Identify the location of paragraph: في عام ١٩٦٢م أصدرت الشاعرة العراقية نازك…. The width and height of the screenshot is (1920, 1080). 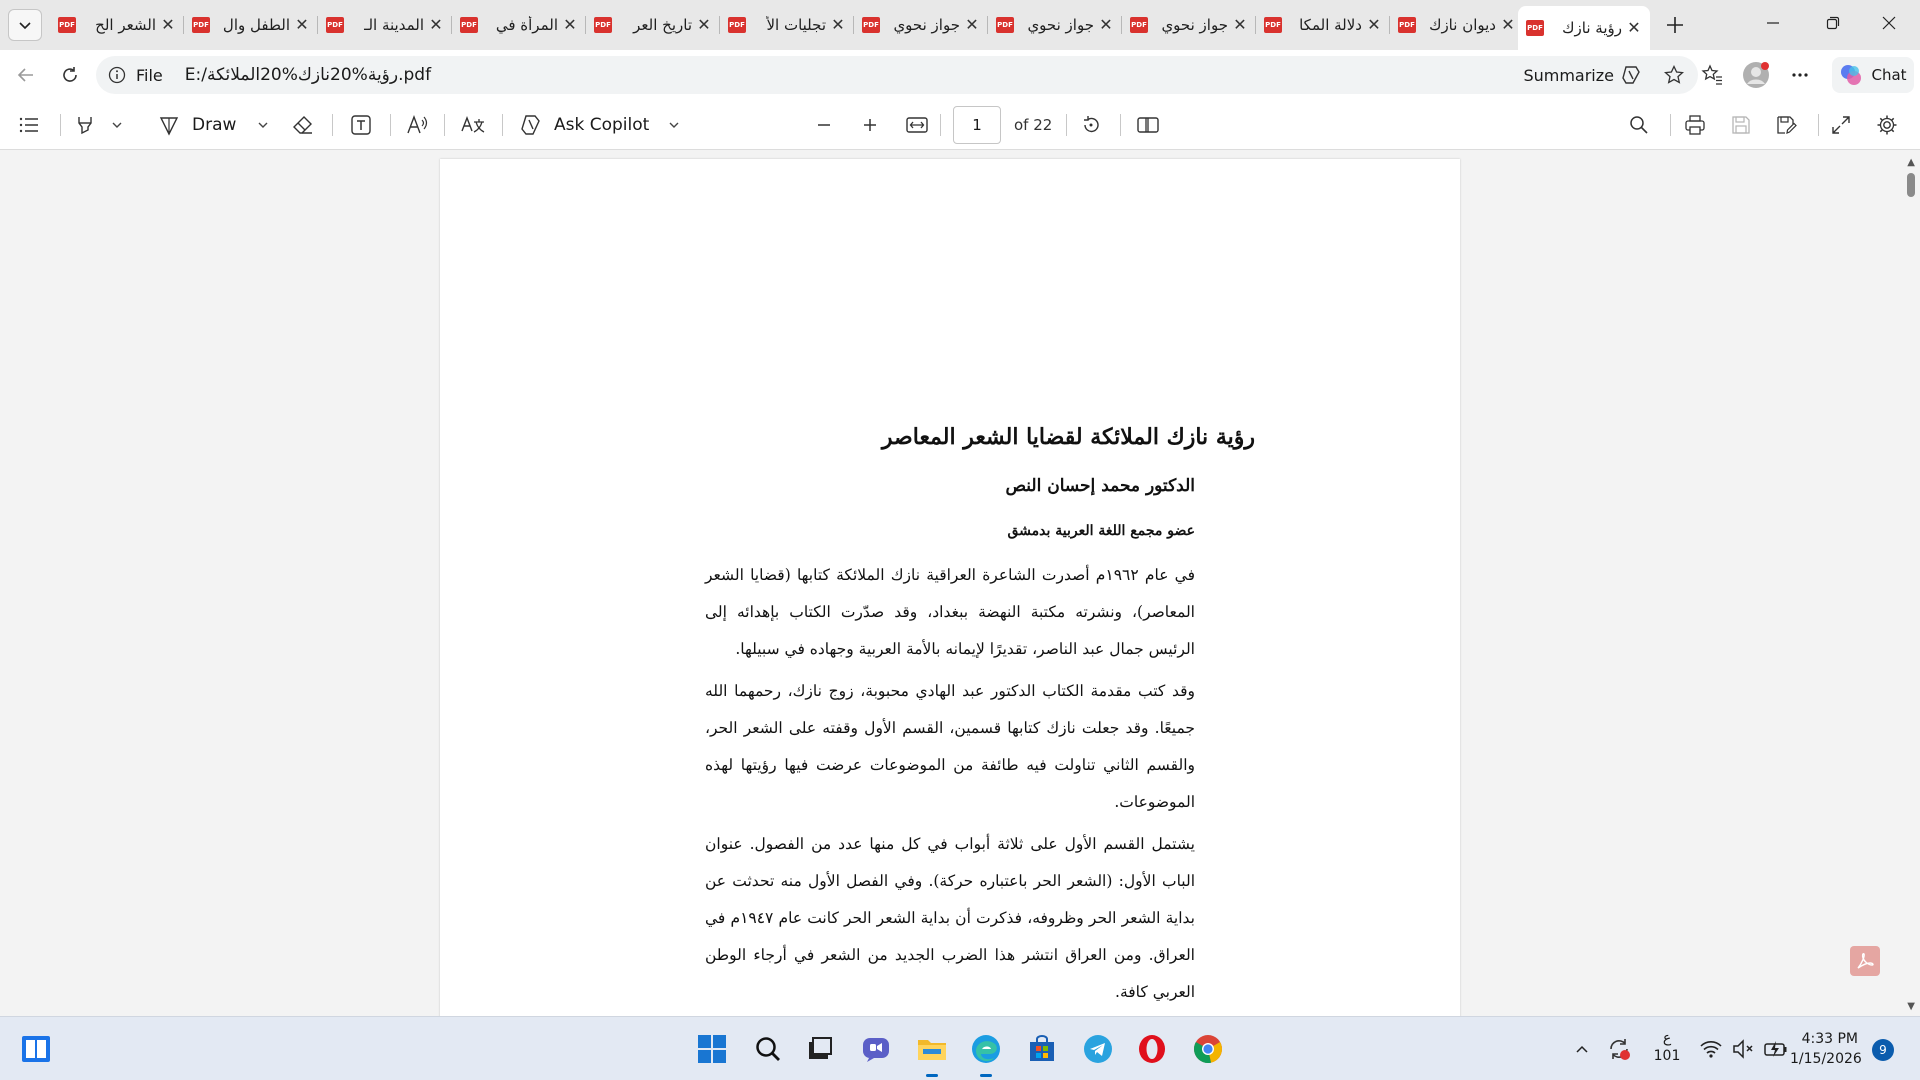
(950, 612).